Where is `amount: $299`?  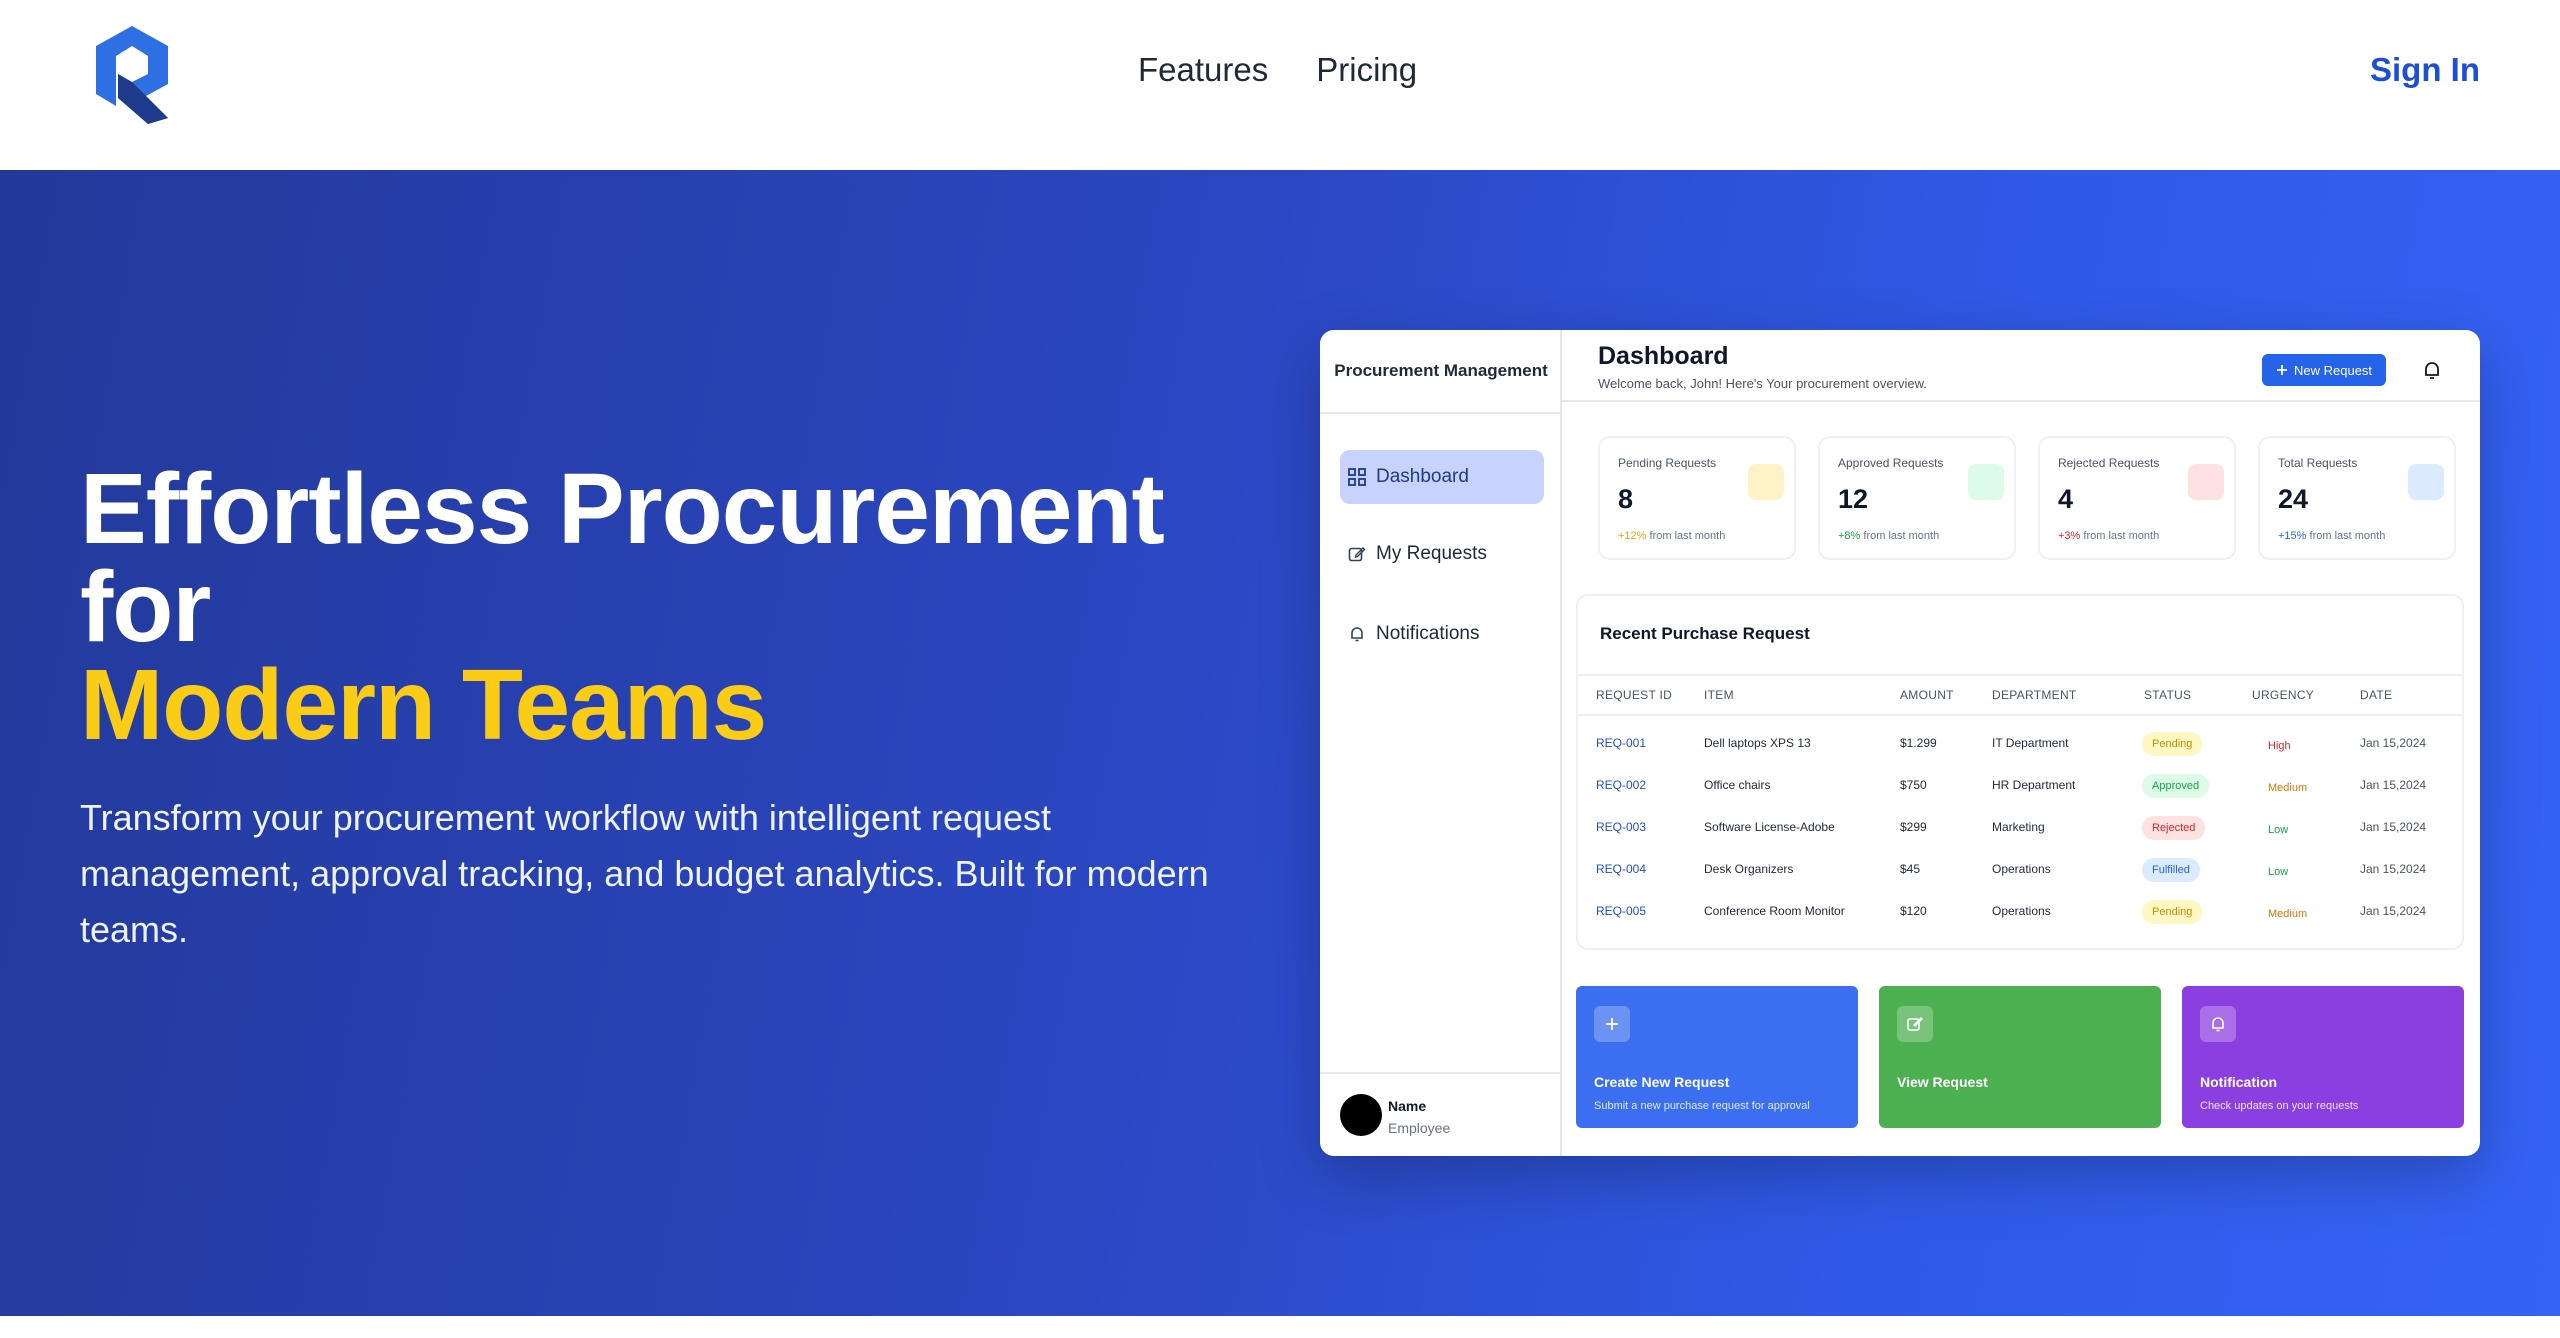
amount: $299 is located at coordinates (1913, 827).